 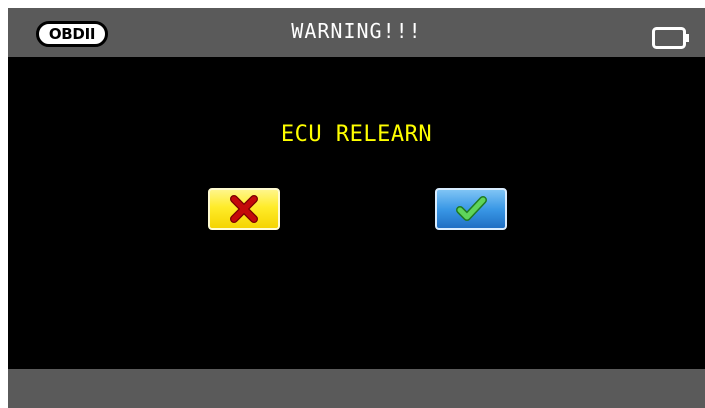 I want to click on cancel-button, so click(x=244, y=209).